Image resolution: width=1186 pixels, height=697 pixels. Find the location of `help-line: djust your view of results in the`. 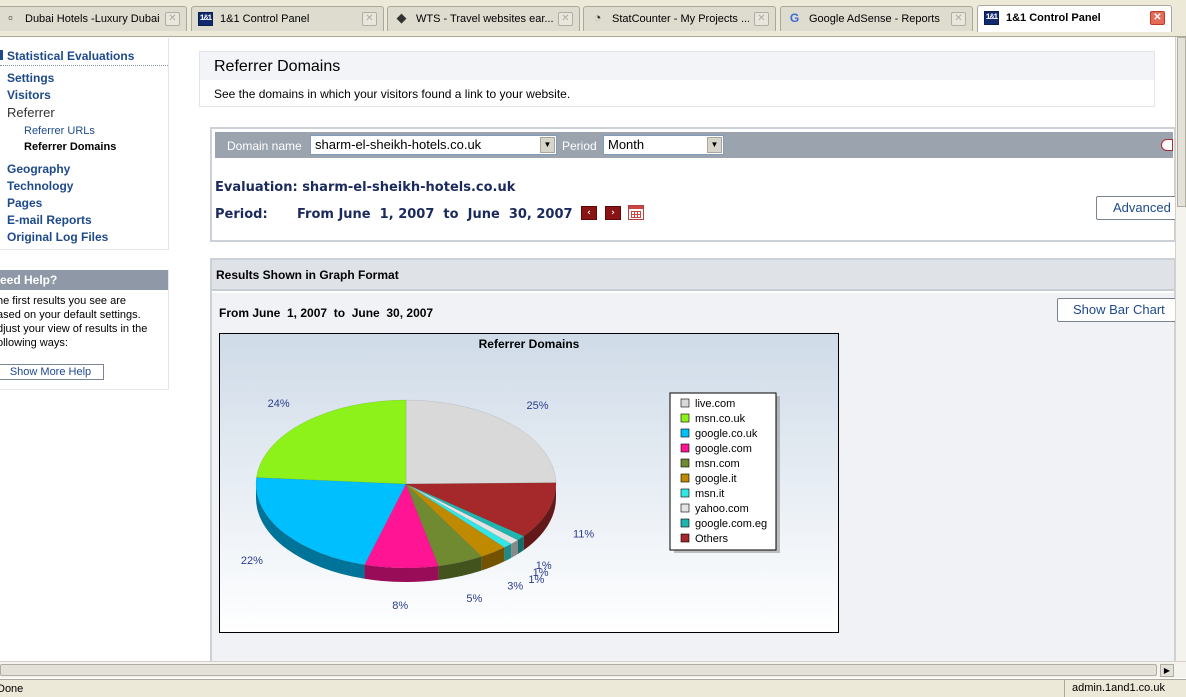

help-line: djust your view of results in the is located at coordinates (74, 329).